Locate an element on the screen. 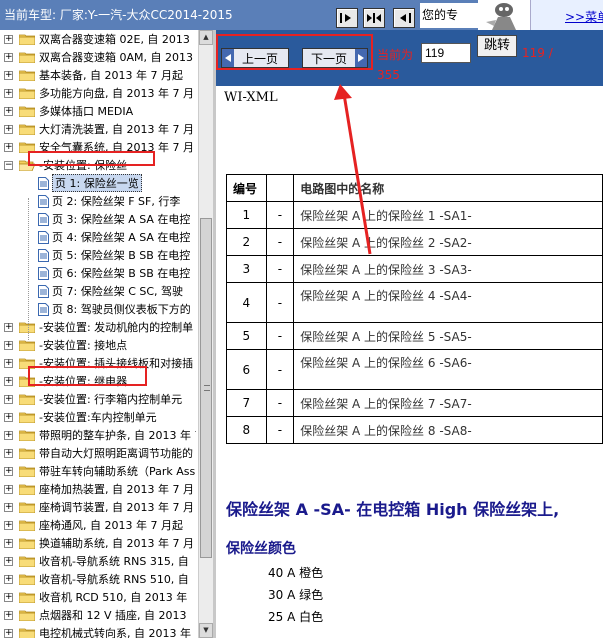  tree-scrollbar: ▲ ▼ is located at coordinates (205, 334).